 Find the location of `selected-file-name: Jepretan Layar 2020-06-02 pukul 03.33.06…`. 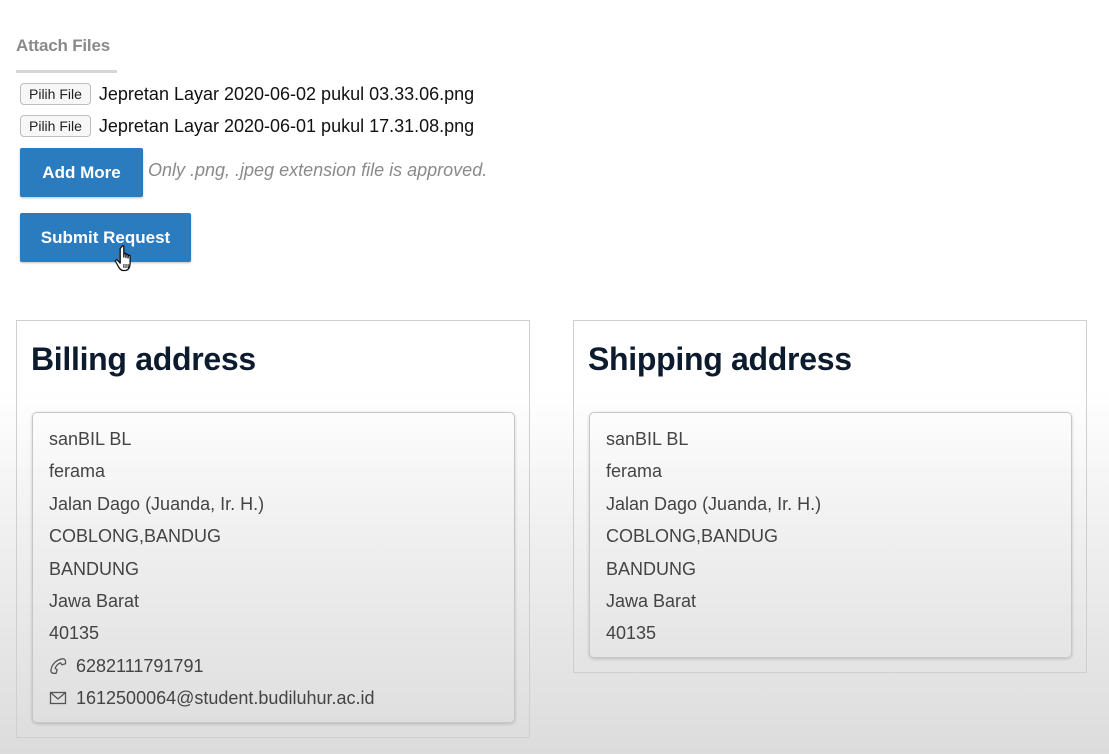

selected-file-name: Jepretan Layar 2020-06-02 pukul 03.33.06… is located at coordinates (286, 93).